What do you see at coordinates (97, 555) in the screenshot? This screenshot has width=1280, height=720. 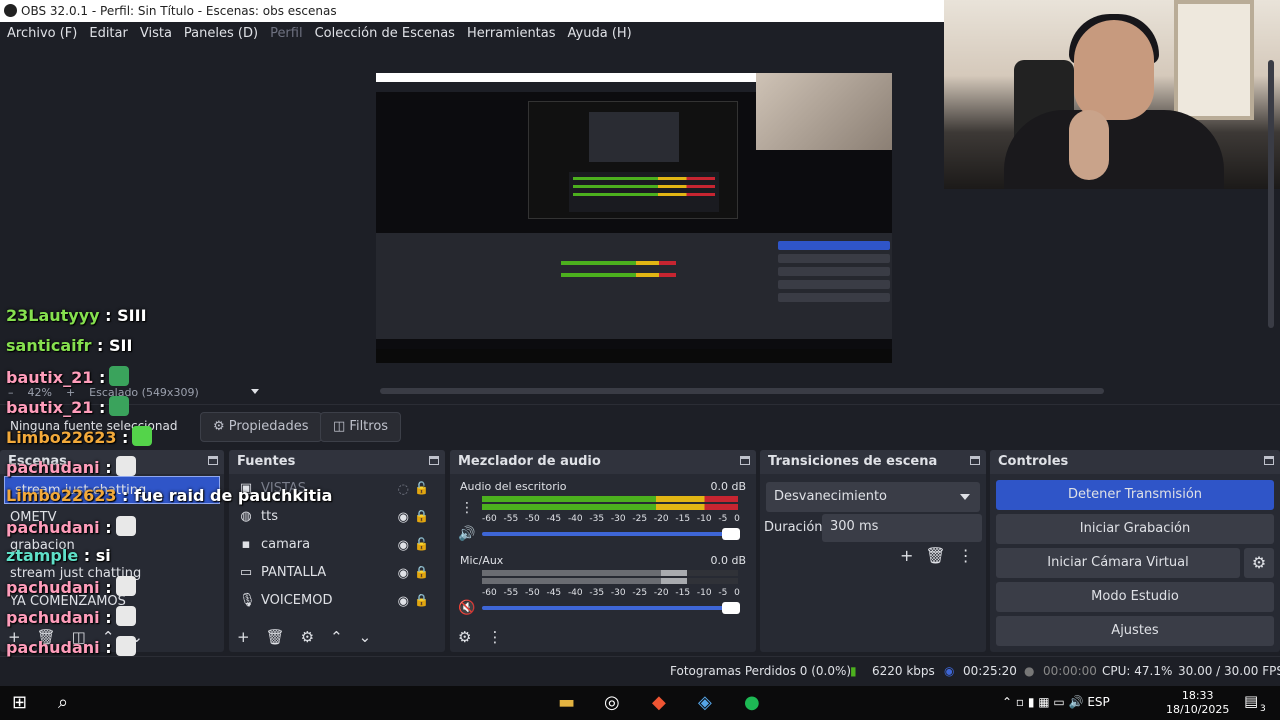 I see `chat-text: : si` at bounding box center [97, 555].